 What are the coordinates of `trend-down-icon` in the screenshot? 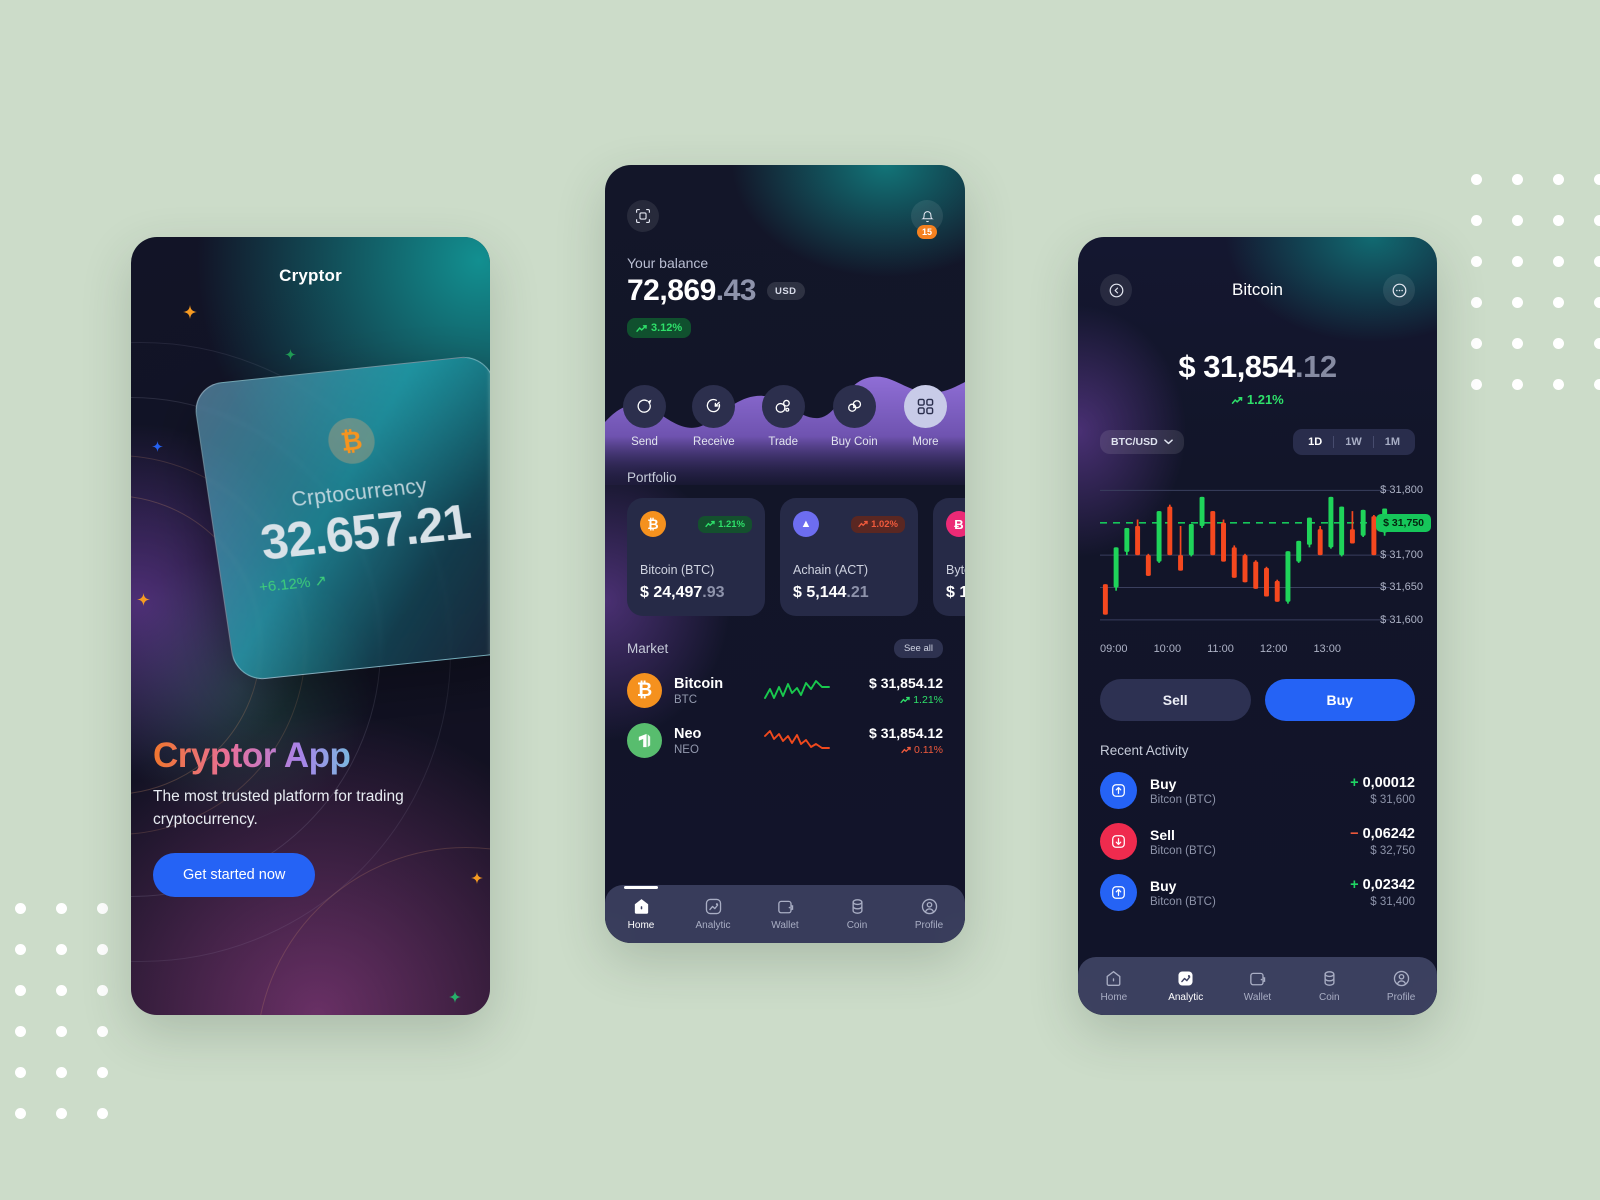 It's located at (906, 750).